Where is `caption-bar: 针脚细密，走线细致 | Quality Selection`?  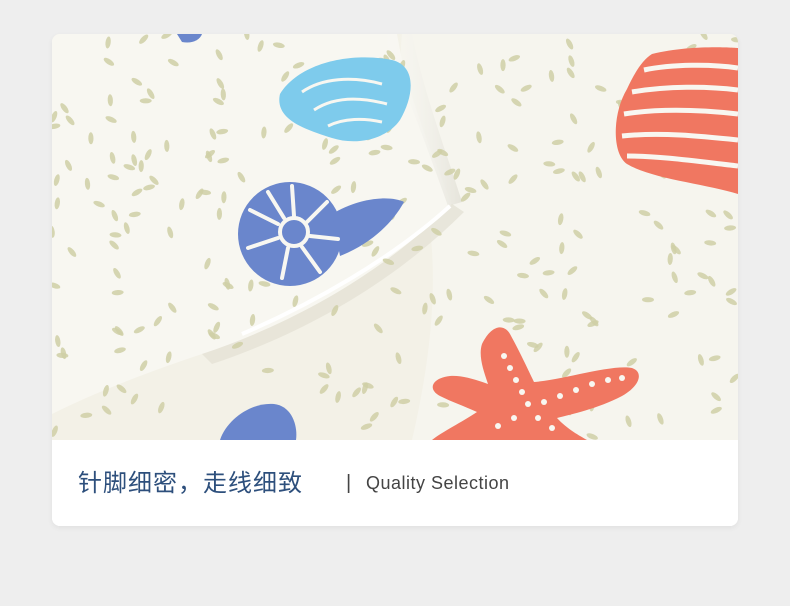 caption-bar: 针脚细密，走线细致 | Quality Selection is located at coordinates (395, 483).